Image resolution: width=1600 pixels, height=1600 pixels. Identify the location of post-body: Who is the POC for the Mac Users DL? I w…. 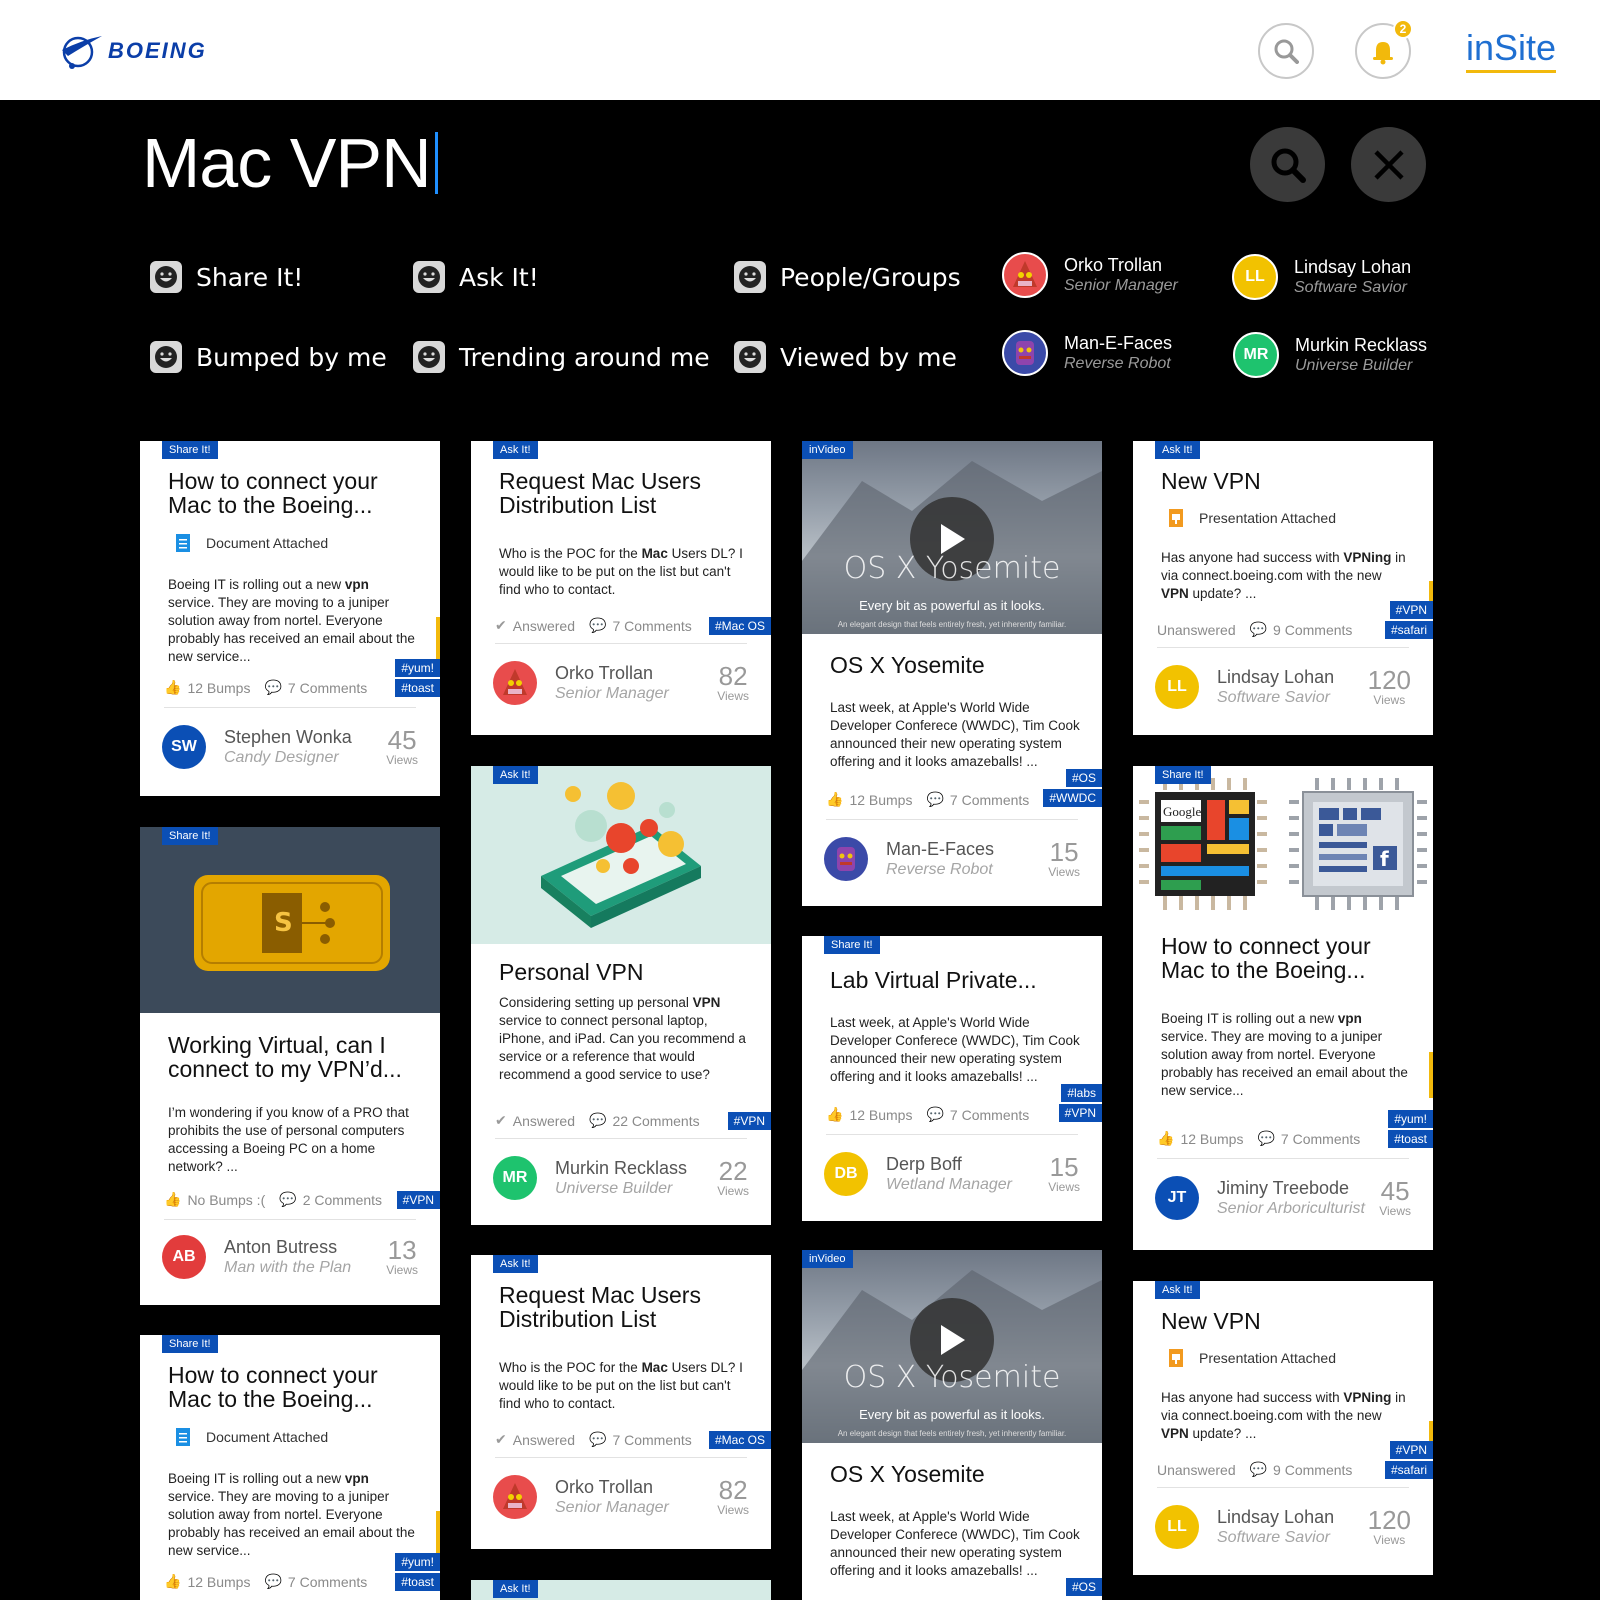
(621, 571).